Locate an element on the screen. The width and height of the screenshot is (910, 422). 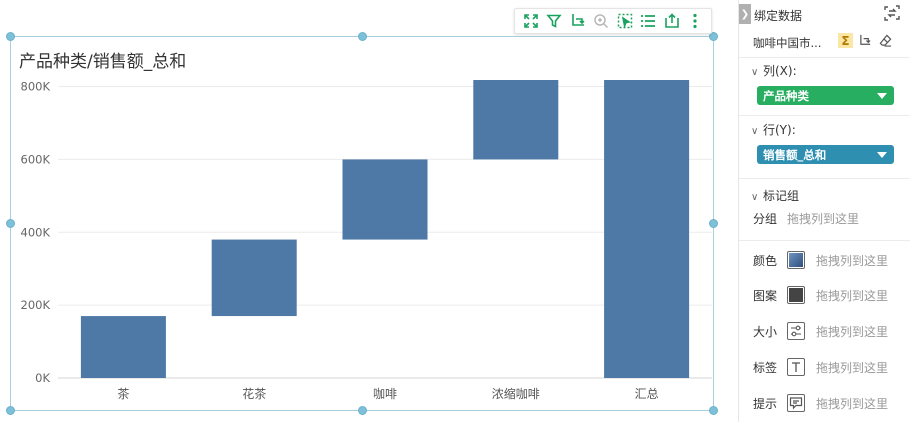
marks-section-header: ∨ 标记组 is located at coordinates (775, 195).